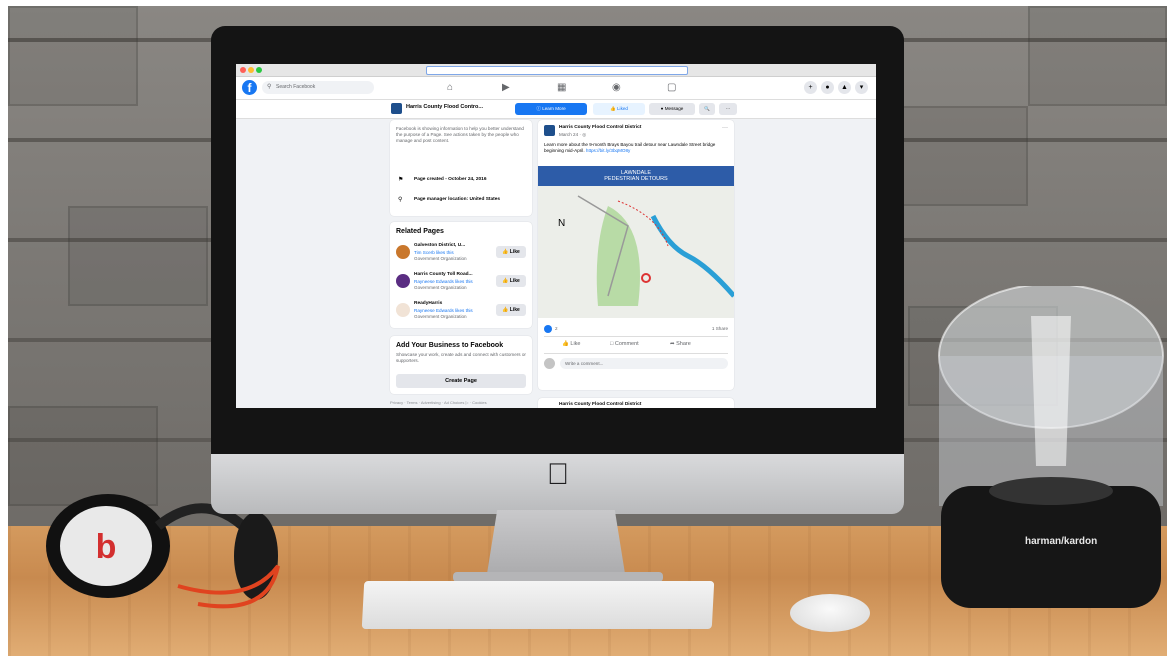  I want to click on address-bar, so click(557, 70).